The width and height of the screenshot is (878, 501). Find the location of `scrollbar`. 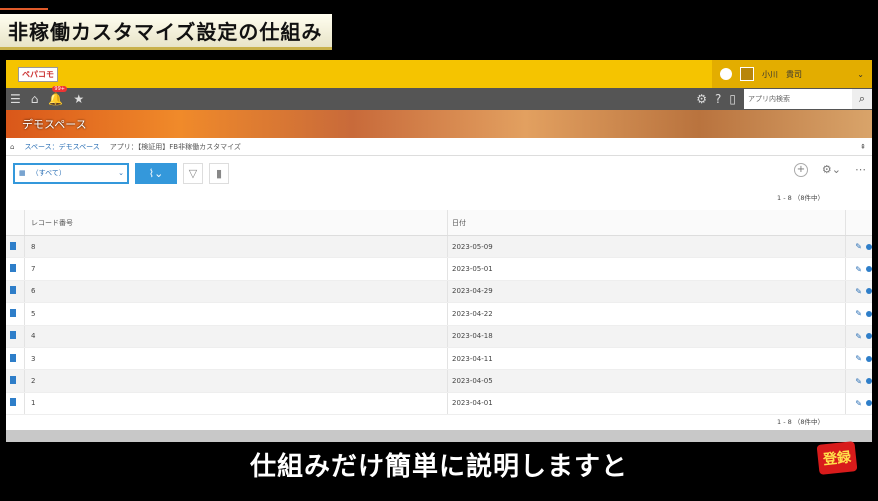

scrollbar is located at coordinates (439, 436).